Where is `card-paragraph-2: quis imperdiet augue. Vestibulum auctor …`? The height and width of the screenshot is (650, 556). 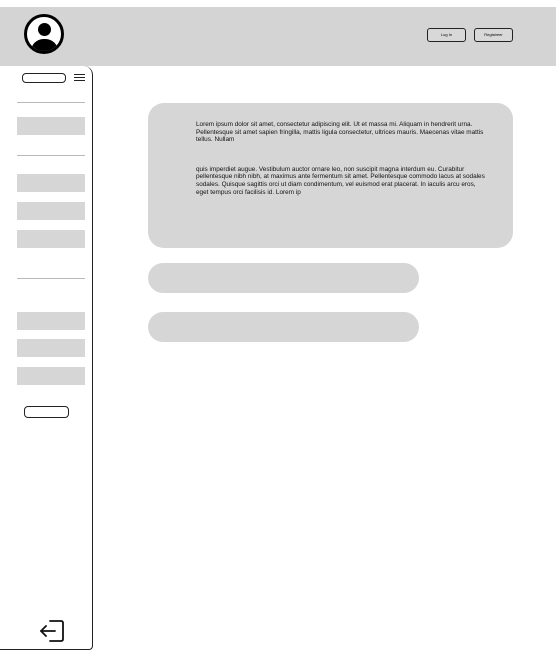 card-paragraph-2: quis imperdiet augue. Vestibulum auctor … is located at coordinates (340, 180).